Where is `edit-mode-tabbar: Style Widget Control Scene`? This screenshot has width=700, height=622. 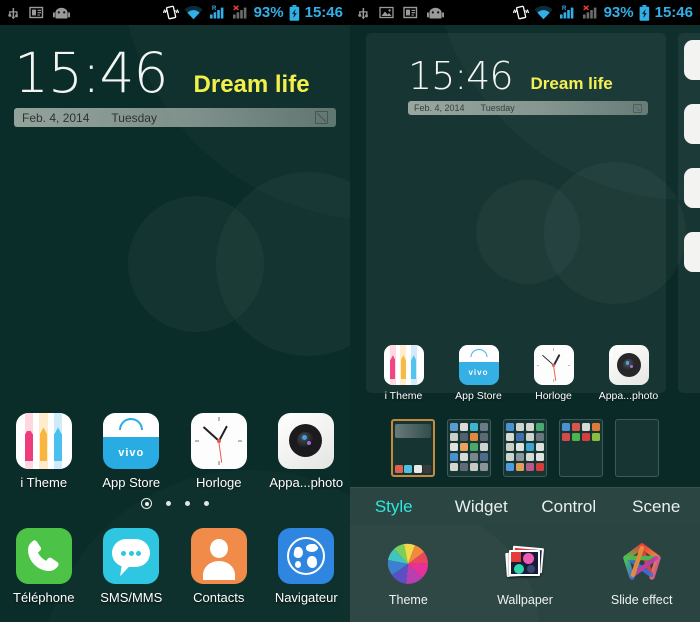
edit-mode-tabbar: Style Widget Control Scene is located at coordinates (525, 506).